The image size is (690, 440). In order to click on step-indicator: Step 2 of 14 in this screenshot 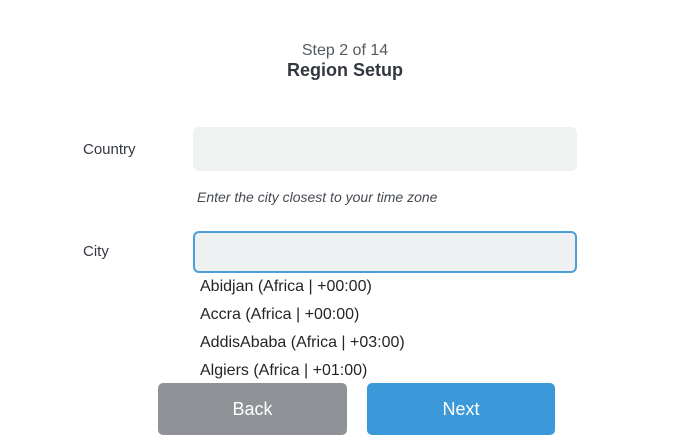, I will do `click(345, 50)`.